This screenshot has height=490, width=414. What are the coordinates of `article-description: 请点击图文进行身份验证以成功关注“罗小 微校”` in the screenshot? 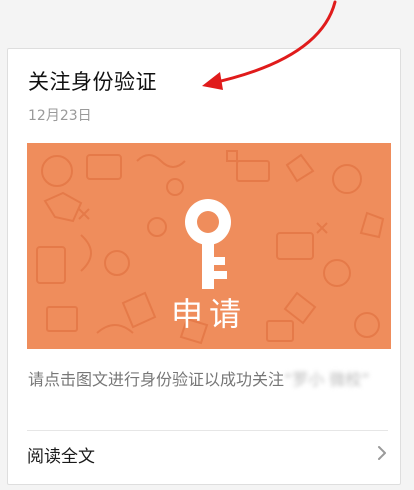 It's located at (203, 380).